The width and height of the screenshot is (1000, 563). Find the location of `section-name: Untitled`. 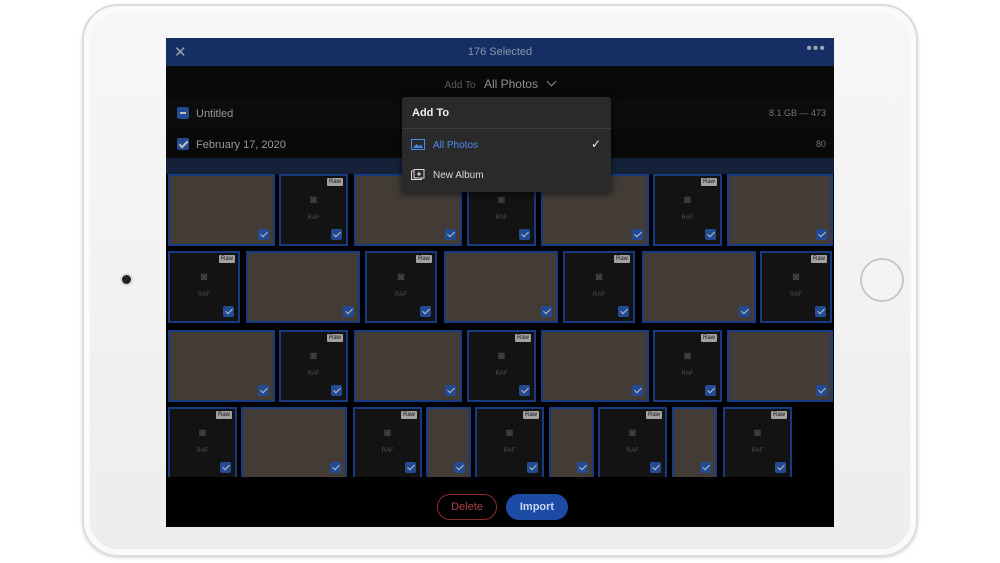

section-name: Untitled is located at coordinates (215, 114).